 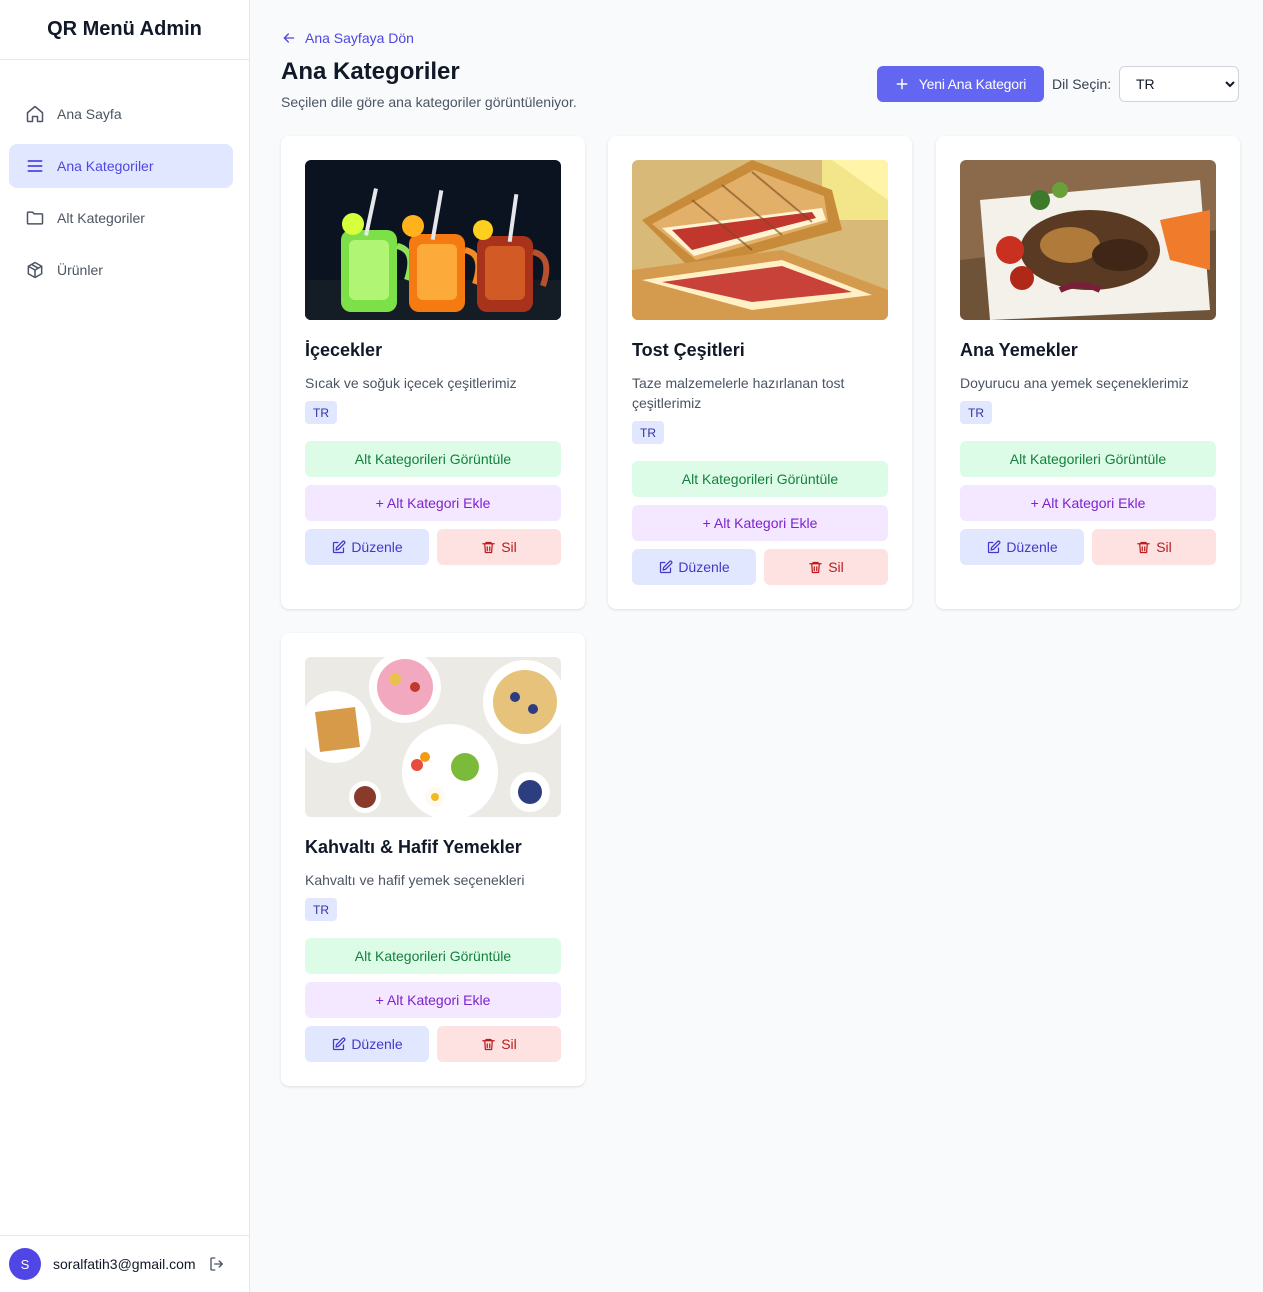 I want to click on sidebar-item-label: Alt Kategoriler, so click(x=101, y=218).